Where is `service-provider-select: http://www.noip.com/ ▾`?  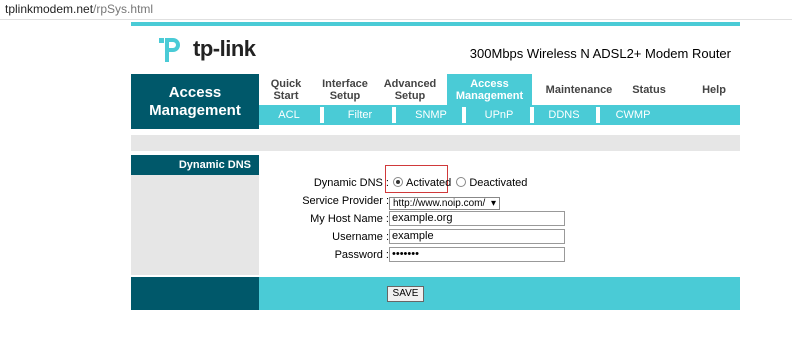
service-provider-select: http://www.noip.com/ ▾ is located at coordinates (445, 203).